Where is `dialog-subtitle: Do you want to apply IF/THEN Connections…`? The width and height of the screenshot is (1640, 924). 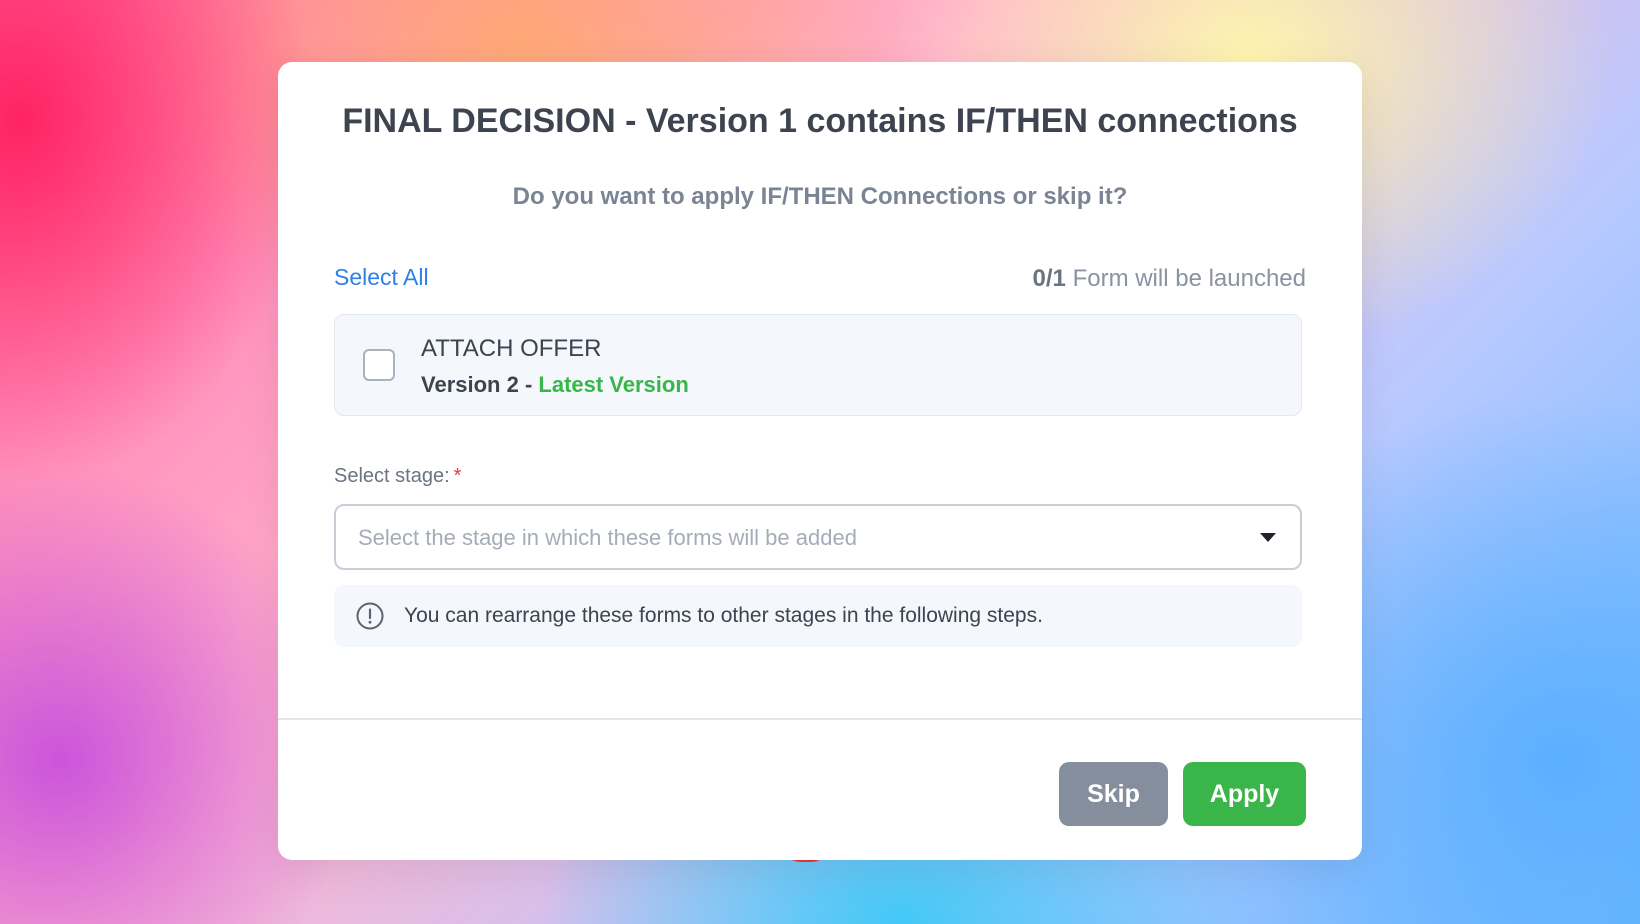 dialog-subtitle: Do you want to apply IF/THEN Connections… is located at coordinates (820, 196).